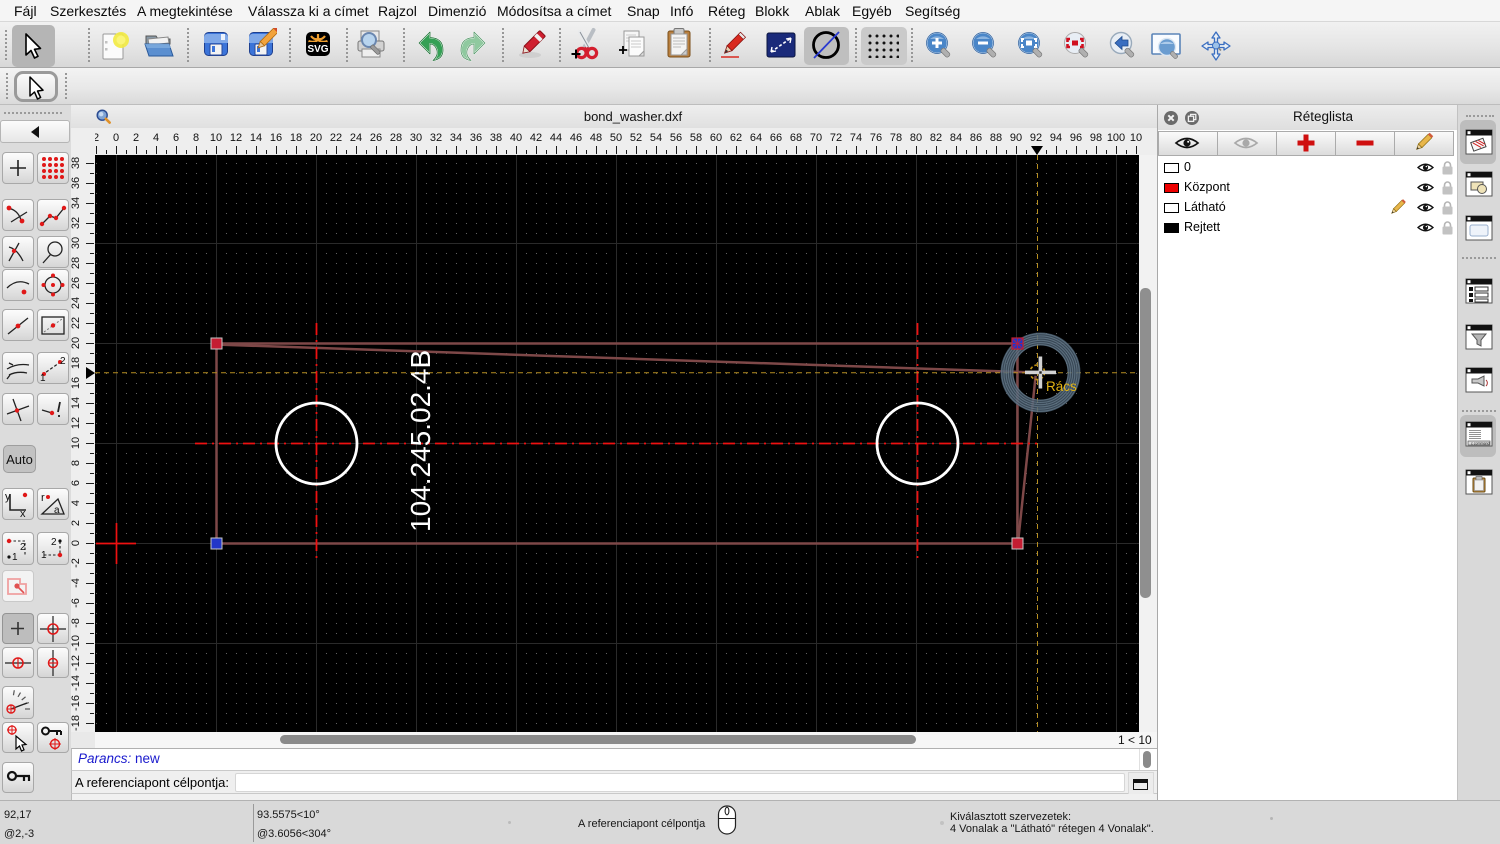  Describe the element at coordinates (76, 583) in the screenshot. I see `svg-text: -4` at that location.